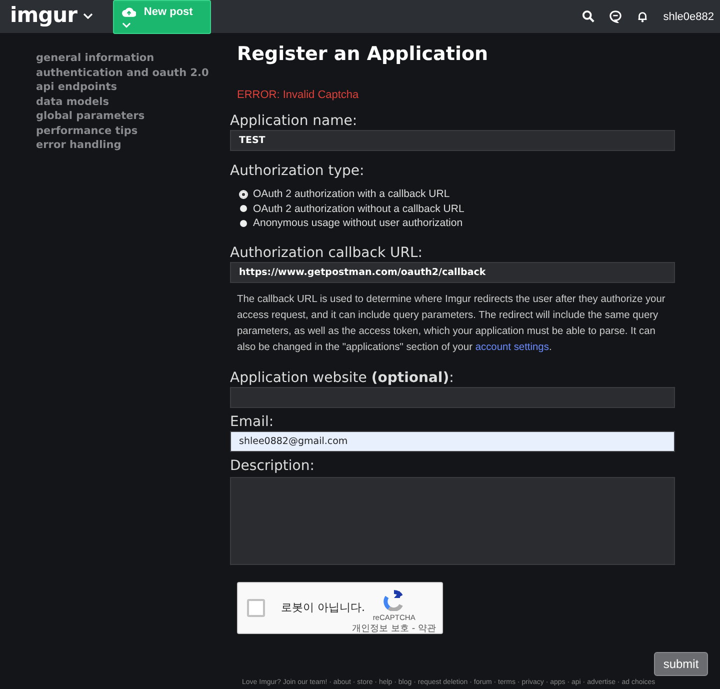 This screenshot has height=689, width=720. I want to click on username: shle0e882, so click(688, 16).